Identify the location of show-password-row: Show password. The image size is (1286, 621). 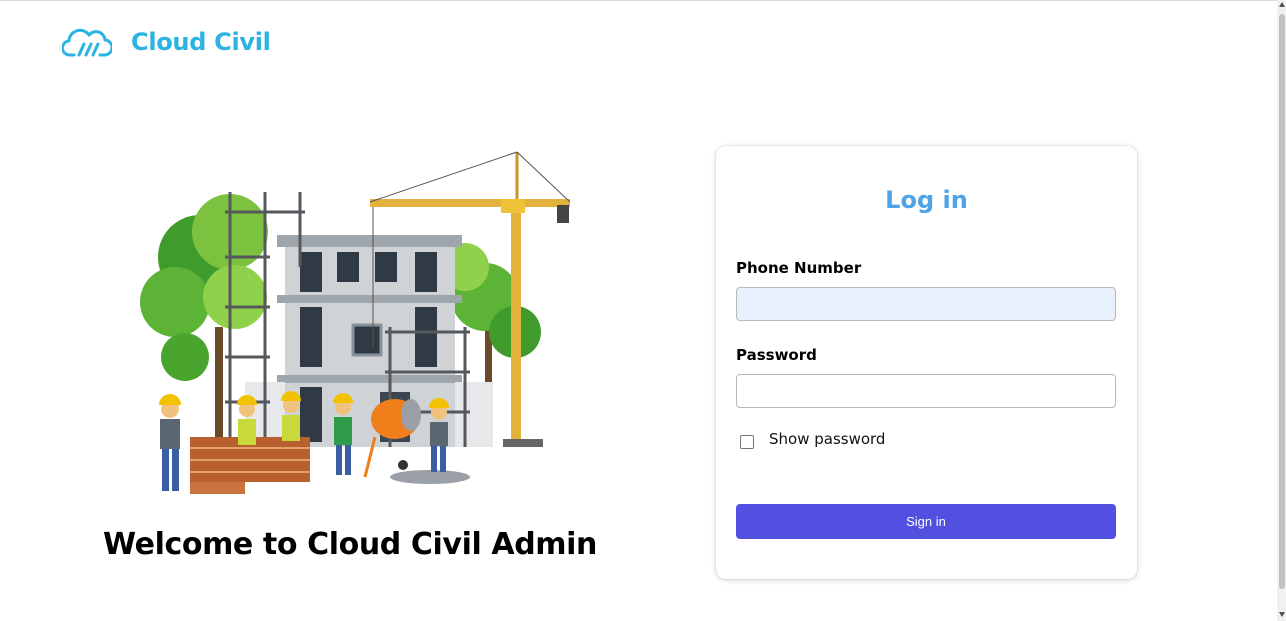
(812, 439).